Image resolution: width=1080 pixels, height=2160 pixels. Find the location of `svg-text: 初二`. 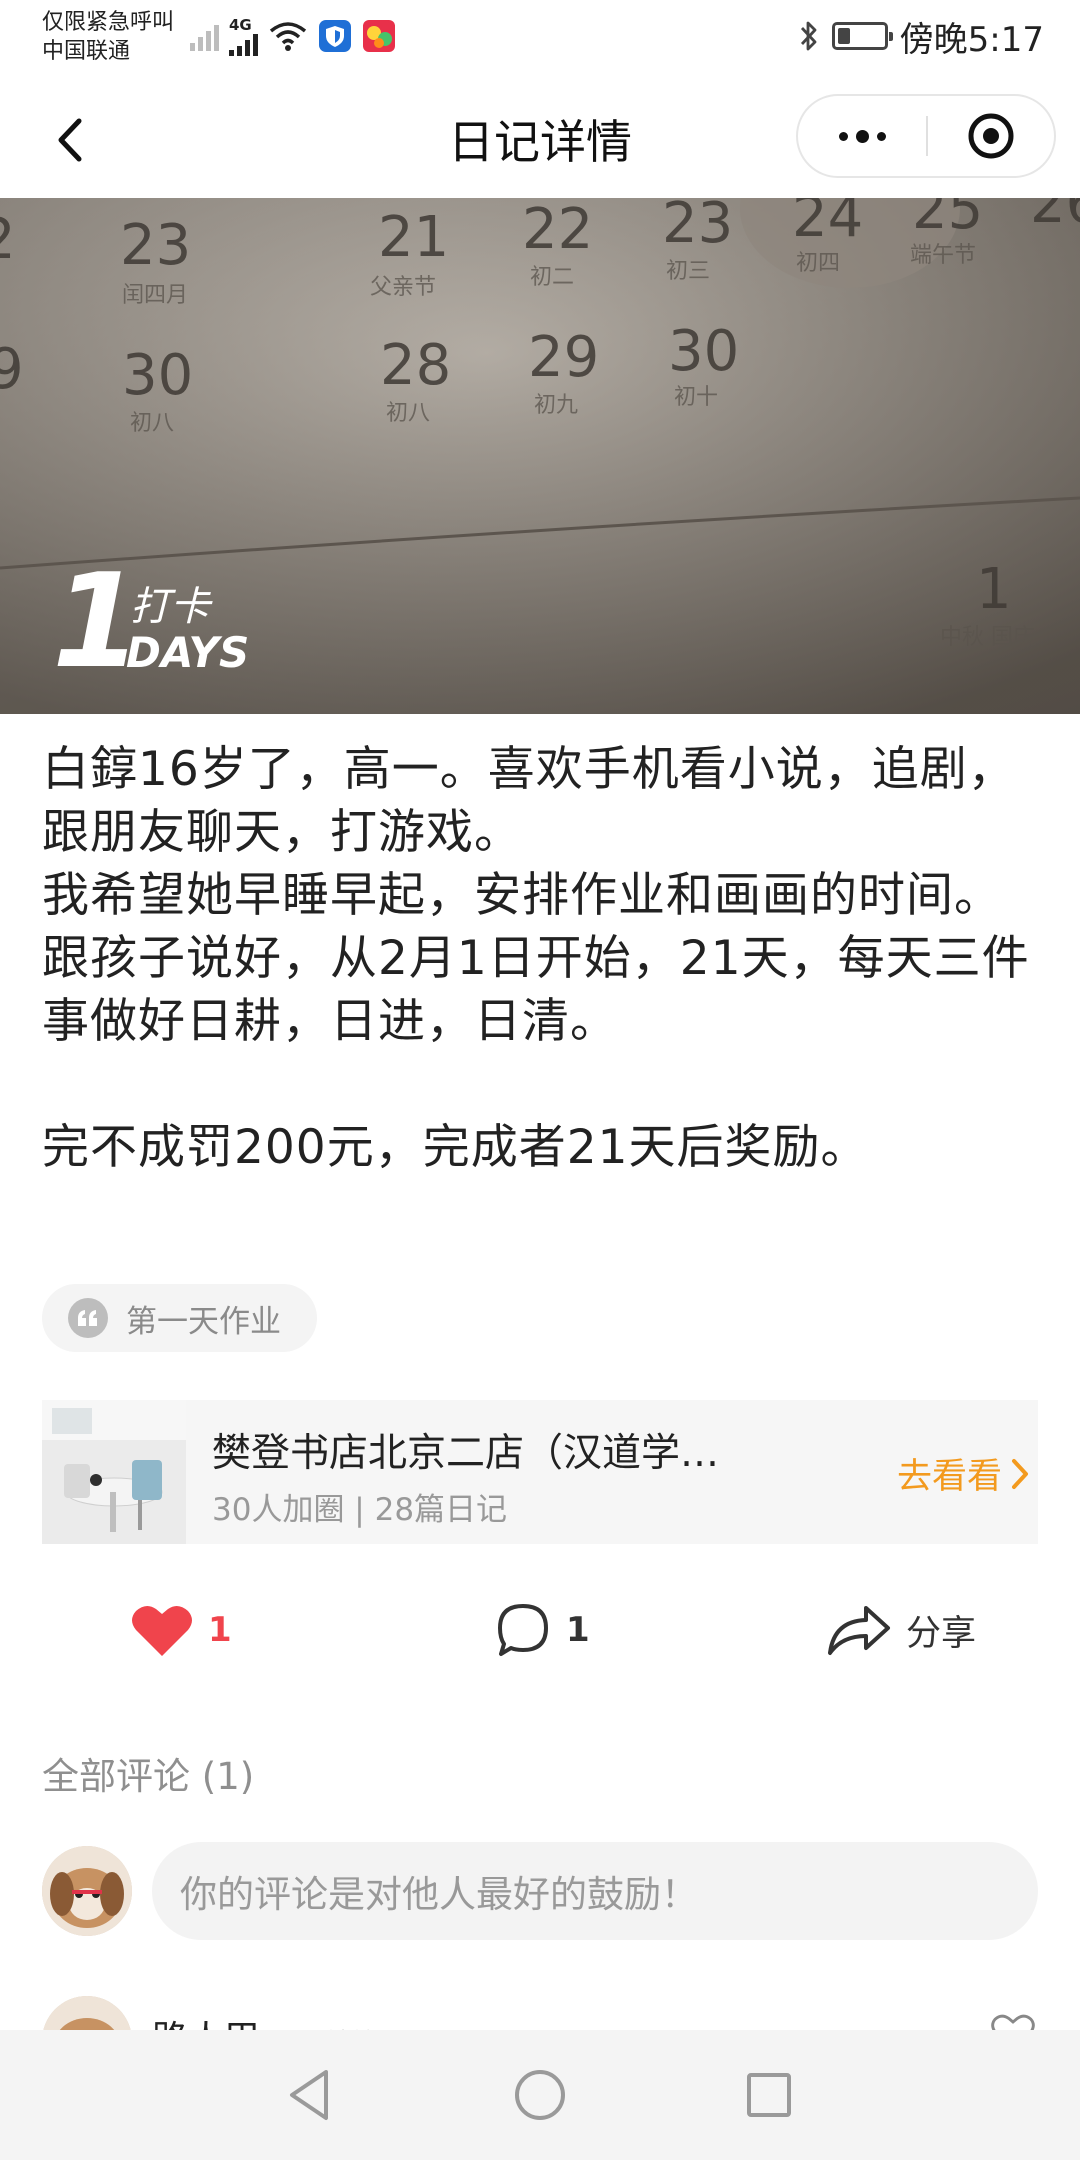

svg-text: 初二 is located at coordinates (552, 277).